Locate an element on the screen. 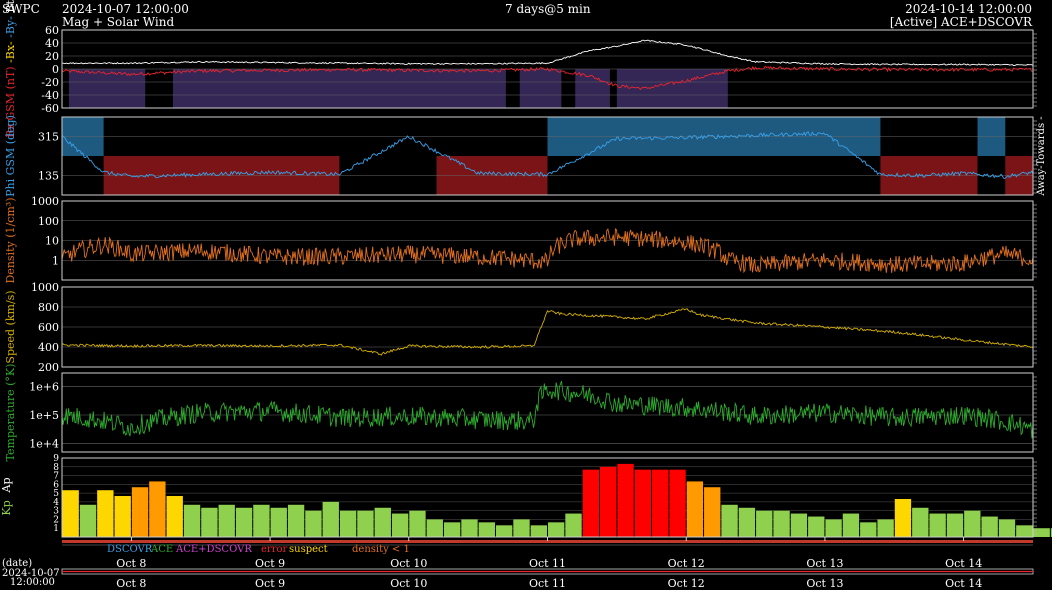 This screenshot has height=590, width=1052. legend-ace-dscovr: ACE+DSCOVR is located at coordinates (213, 549).